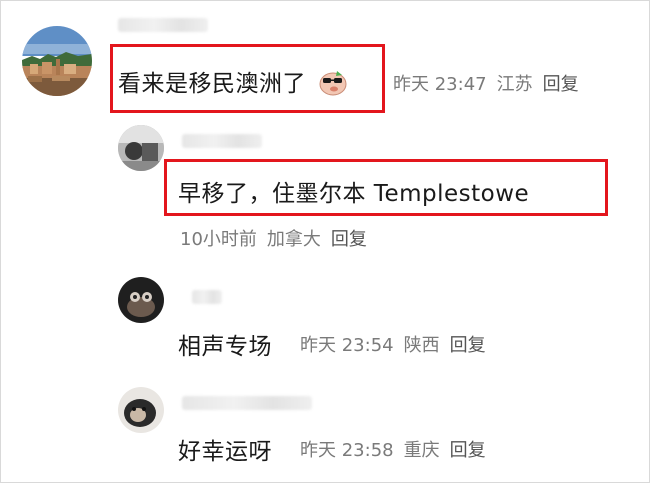 This screenshot has height=485, width=652. Describe the element at coordinates (225, 347) in the screenshot. I see `comment-text-content: 相声专场` at that location.